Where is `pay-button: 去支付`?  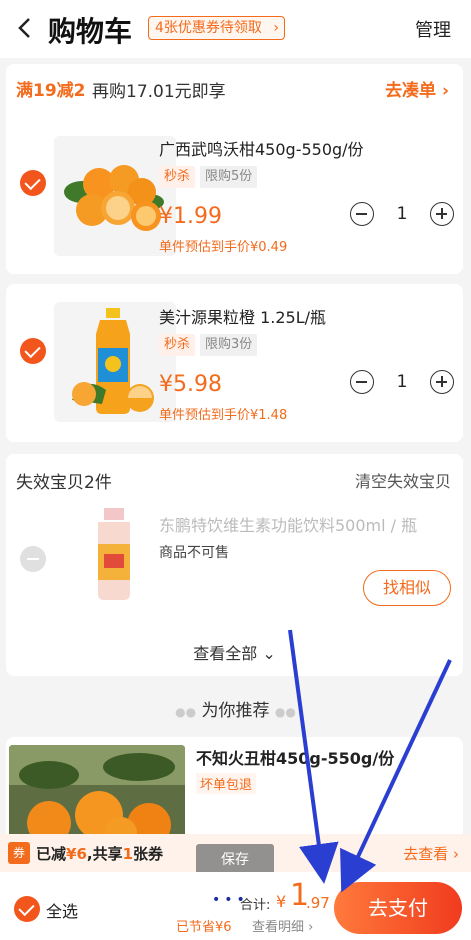
pay-button: 去支付 is located at coordinates (398, 908).